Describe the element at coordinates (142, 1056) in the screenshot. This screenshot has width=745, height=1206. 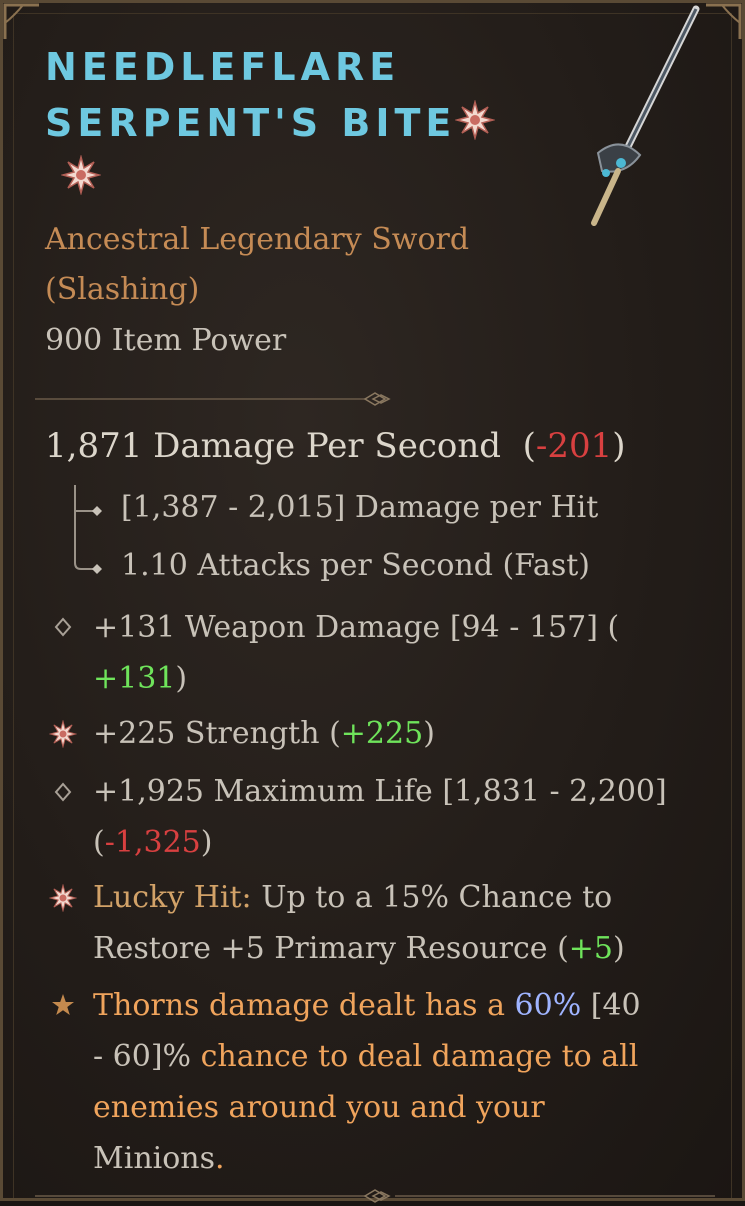
I see `legendary-range-b: - 60]%` at that location.